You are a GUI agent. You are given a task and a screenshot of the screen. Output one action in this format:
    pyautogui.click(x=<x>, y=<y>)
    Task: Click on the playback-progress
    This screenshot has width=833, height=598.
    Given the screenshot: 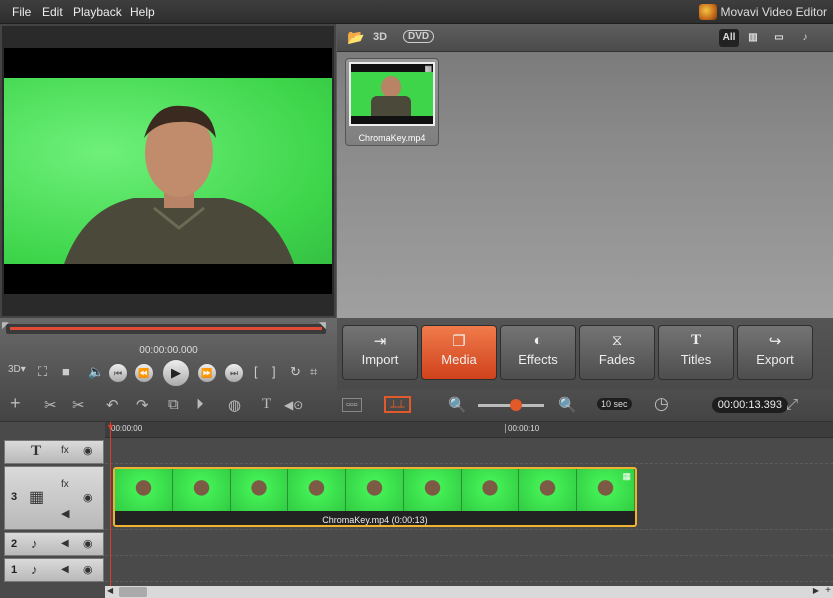 What is the action you would take?
    pyautogui.click(x=166, y=329)
    